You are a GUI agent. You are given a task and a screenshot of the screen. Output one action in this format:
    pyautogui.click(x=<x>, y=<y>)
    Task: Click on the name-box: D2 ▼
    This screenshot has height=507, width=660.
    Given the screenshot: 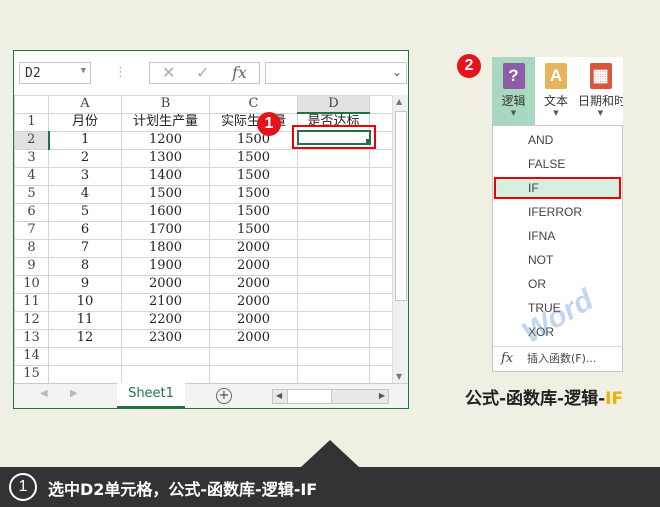 What is the action you would take?
    pyautogui.click(x=55, y=73)
    